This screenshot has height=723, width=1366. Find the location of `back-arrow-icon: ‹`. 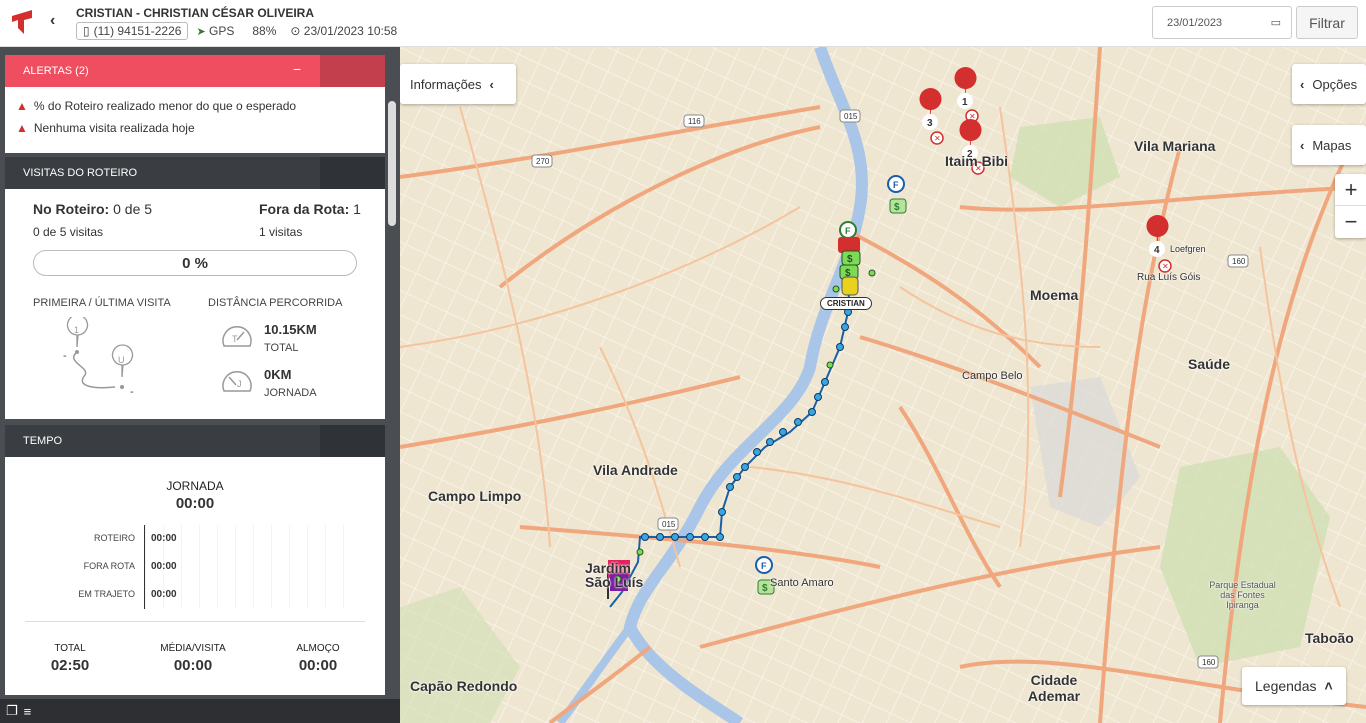

back-arrow-icon: ‹ is located at coordinates (52, 21).